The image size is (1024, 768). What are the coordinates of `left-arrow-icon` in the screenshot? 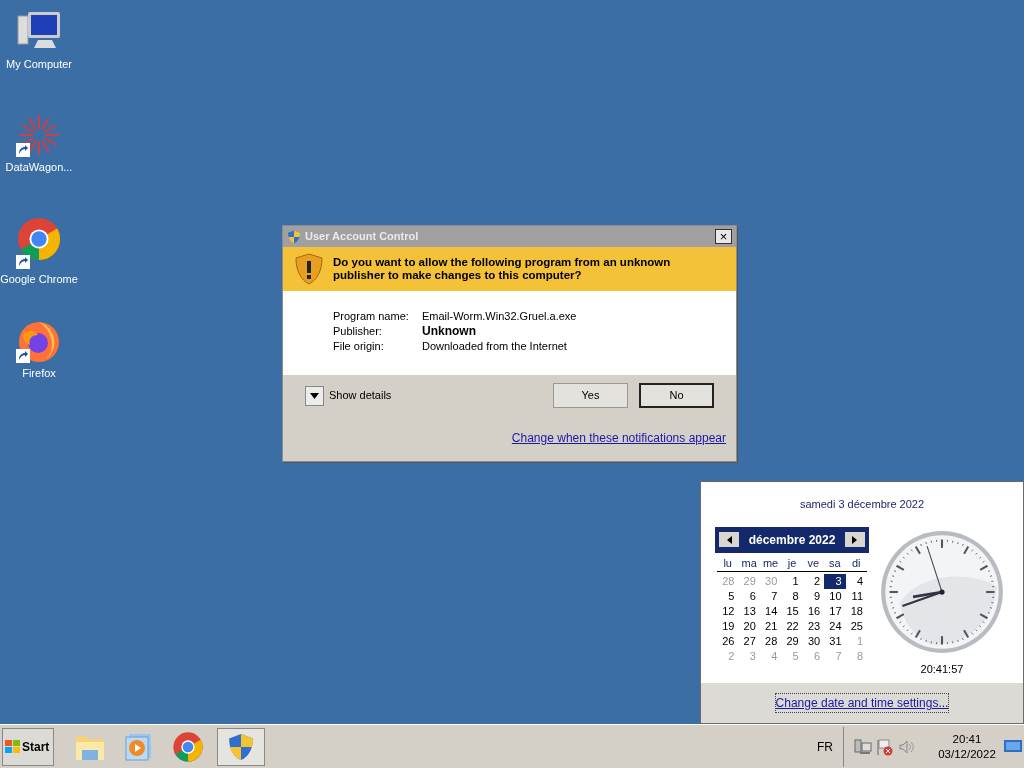 It's located at (729, 539).